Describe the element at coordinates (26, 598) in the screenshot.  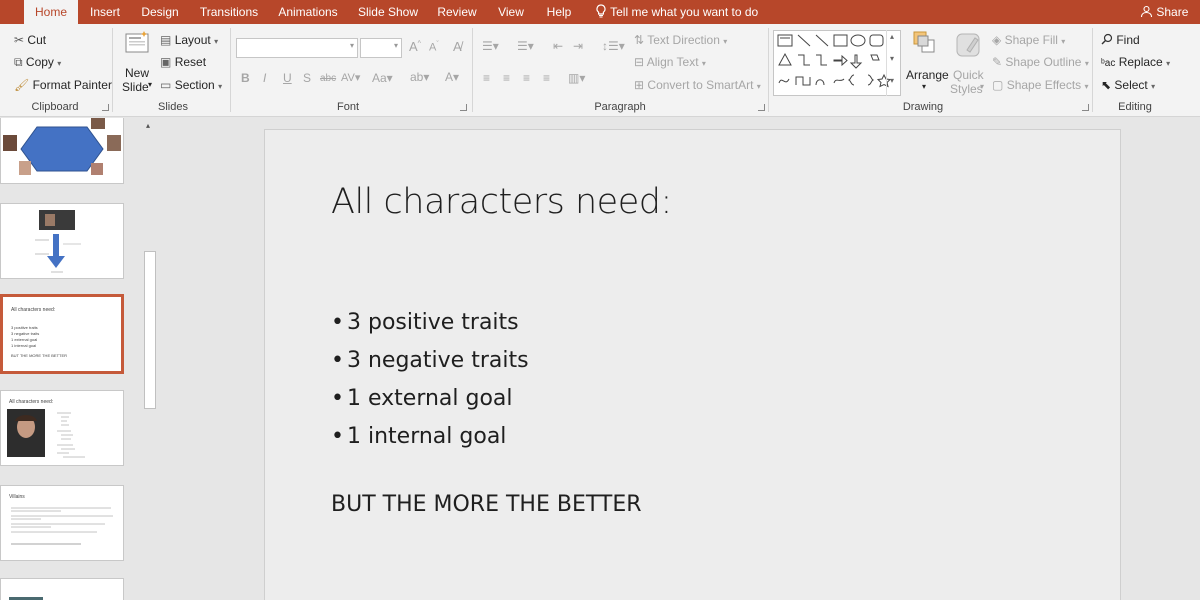
I see `thumbnail-6-graphic` at that location.